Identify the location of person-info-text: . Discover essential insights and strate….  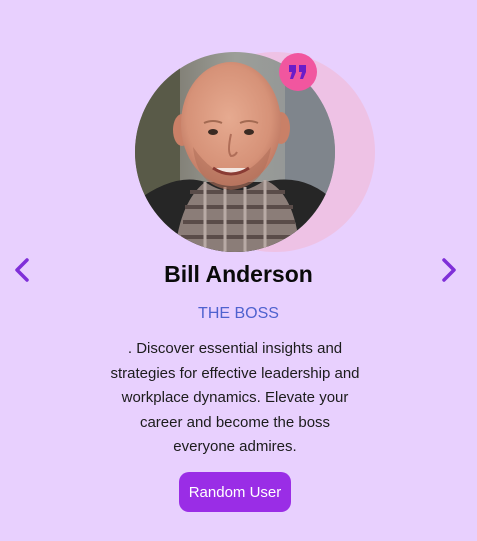
(235, 397).